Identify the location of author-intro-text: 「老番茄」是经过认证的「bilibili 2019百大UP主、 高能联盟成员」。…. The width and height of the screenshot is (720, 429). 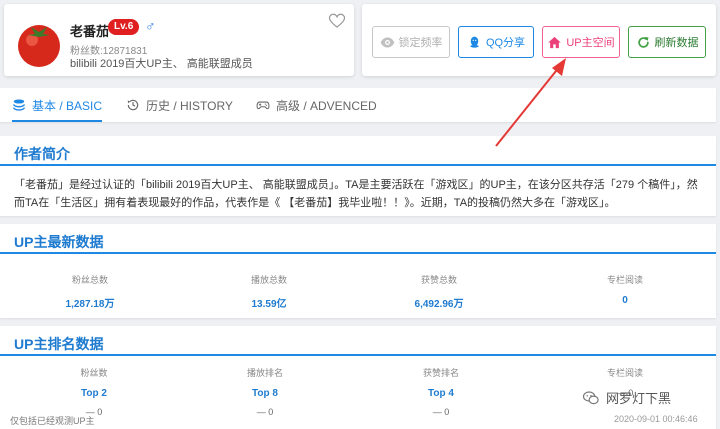
(356, 194).